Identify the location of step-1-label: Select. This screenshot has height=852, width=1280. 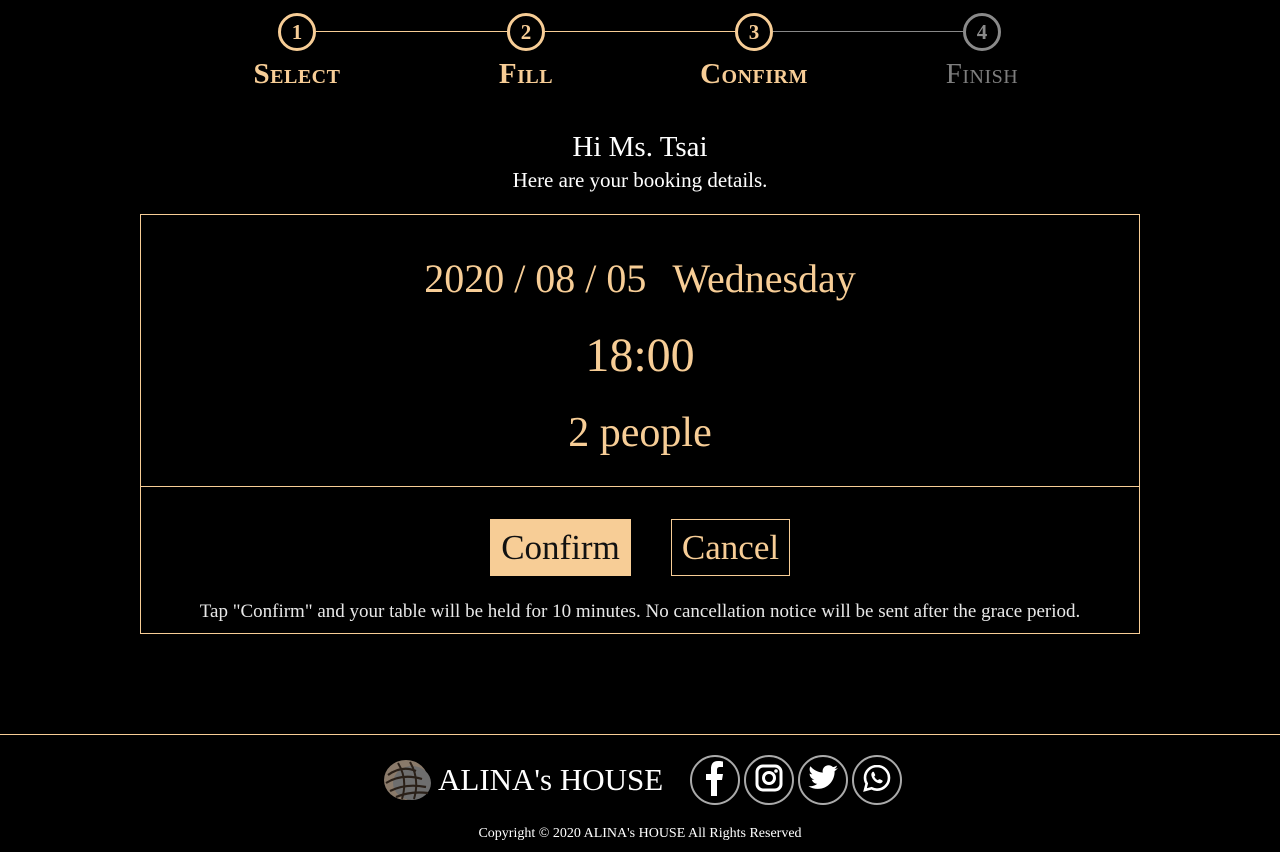
(297, 74).